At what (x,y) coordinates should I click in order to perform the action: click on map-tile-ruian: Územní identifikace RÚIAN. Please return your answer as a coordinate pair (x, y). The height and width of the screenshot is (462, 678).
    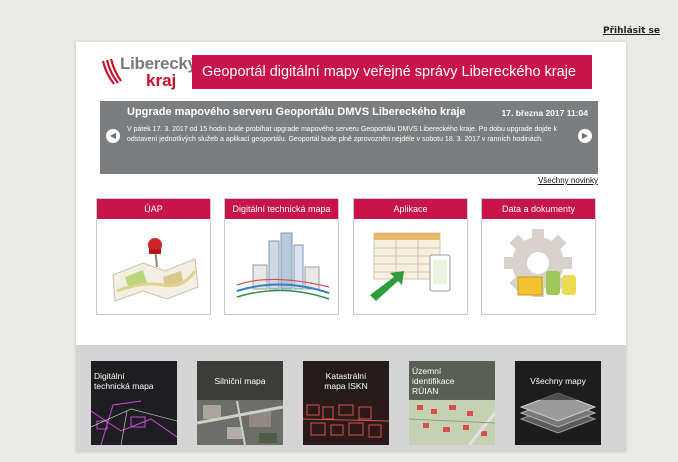
    Looking at the image, I should click on (452, 403).